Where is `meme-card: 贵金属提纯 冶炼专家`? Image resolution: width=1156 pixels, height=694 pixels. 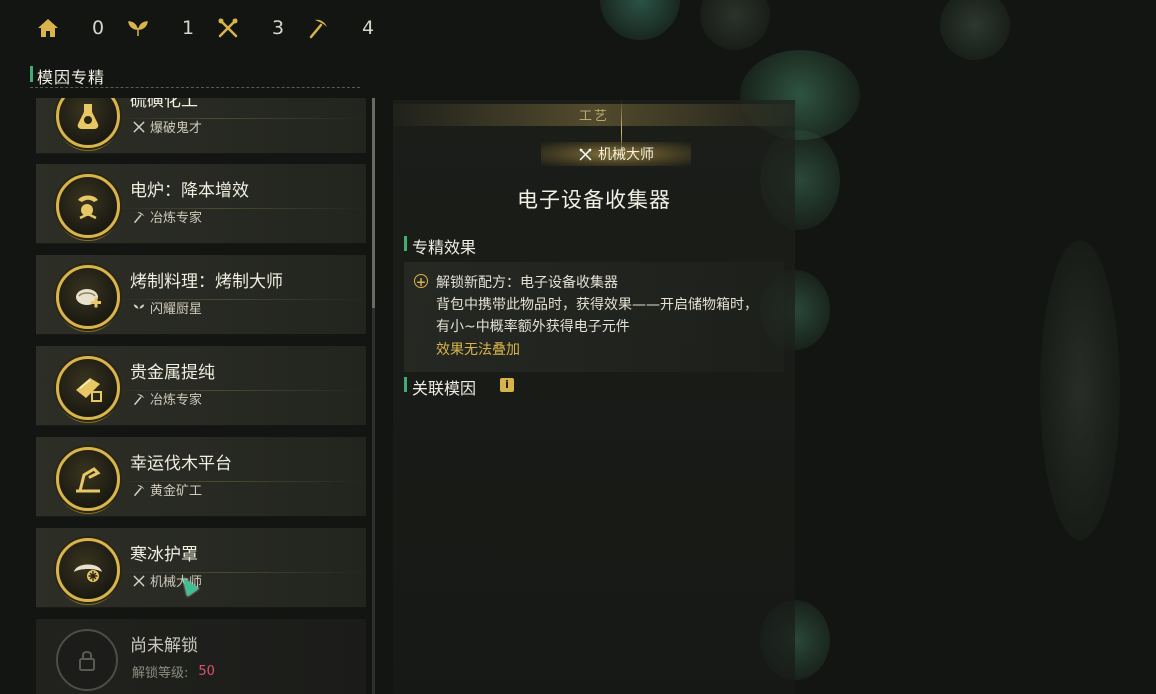
meme-card: 贵金属提纯 冶炼专家 is located at coordinates (201, 386).